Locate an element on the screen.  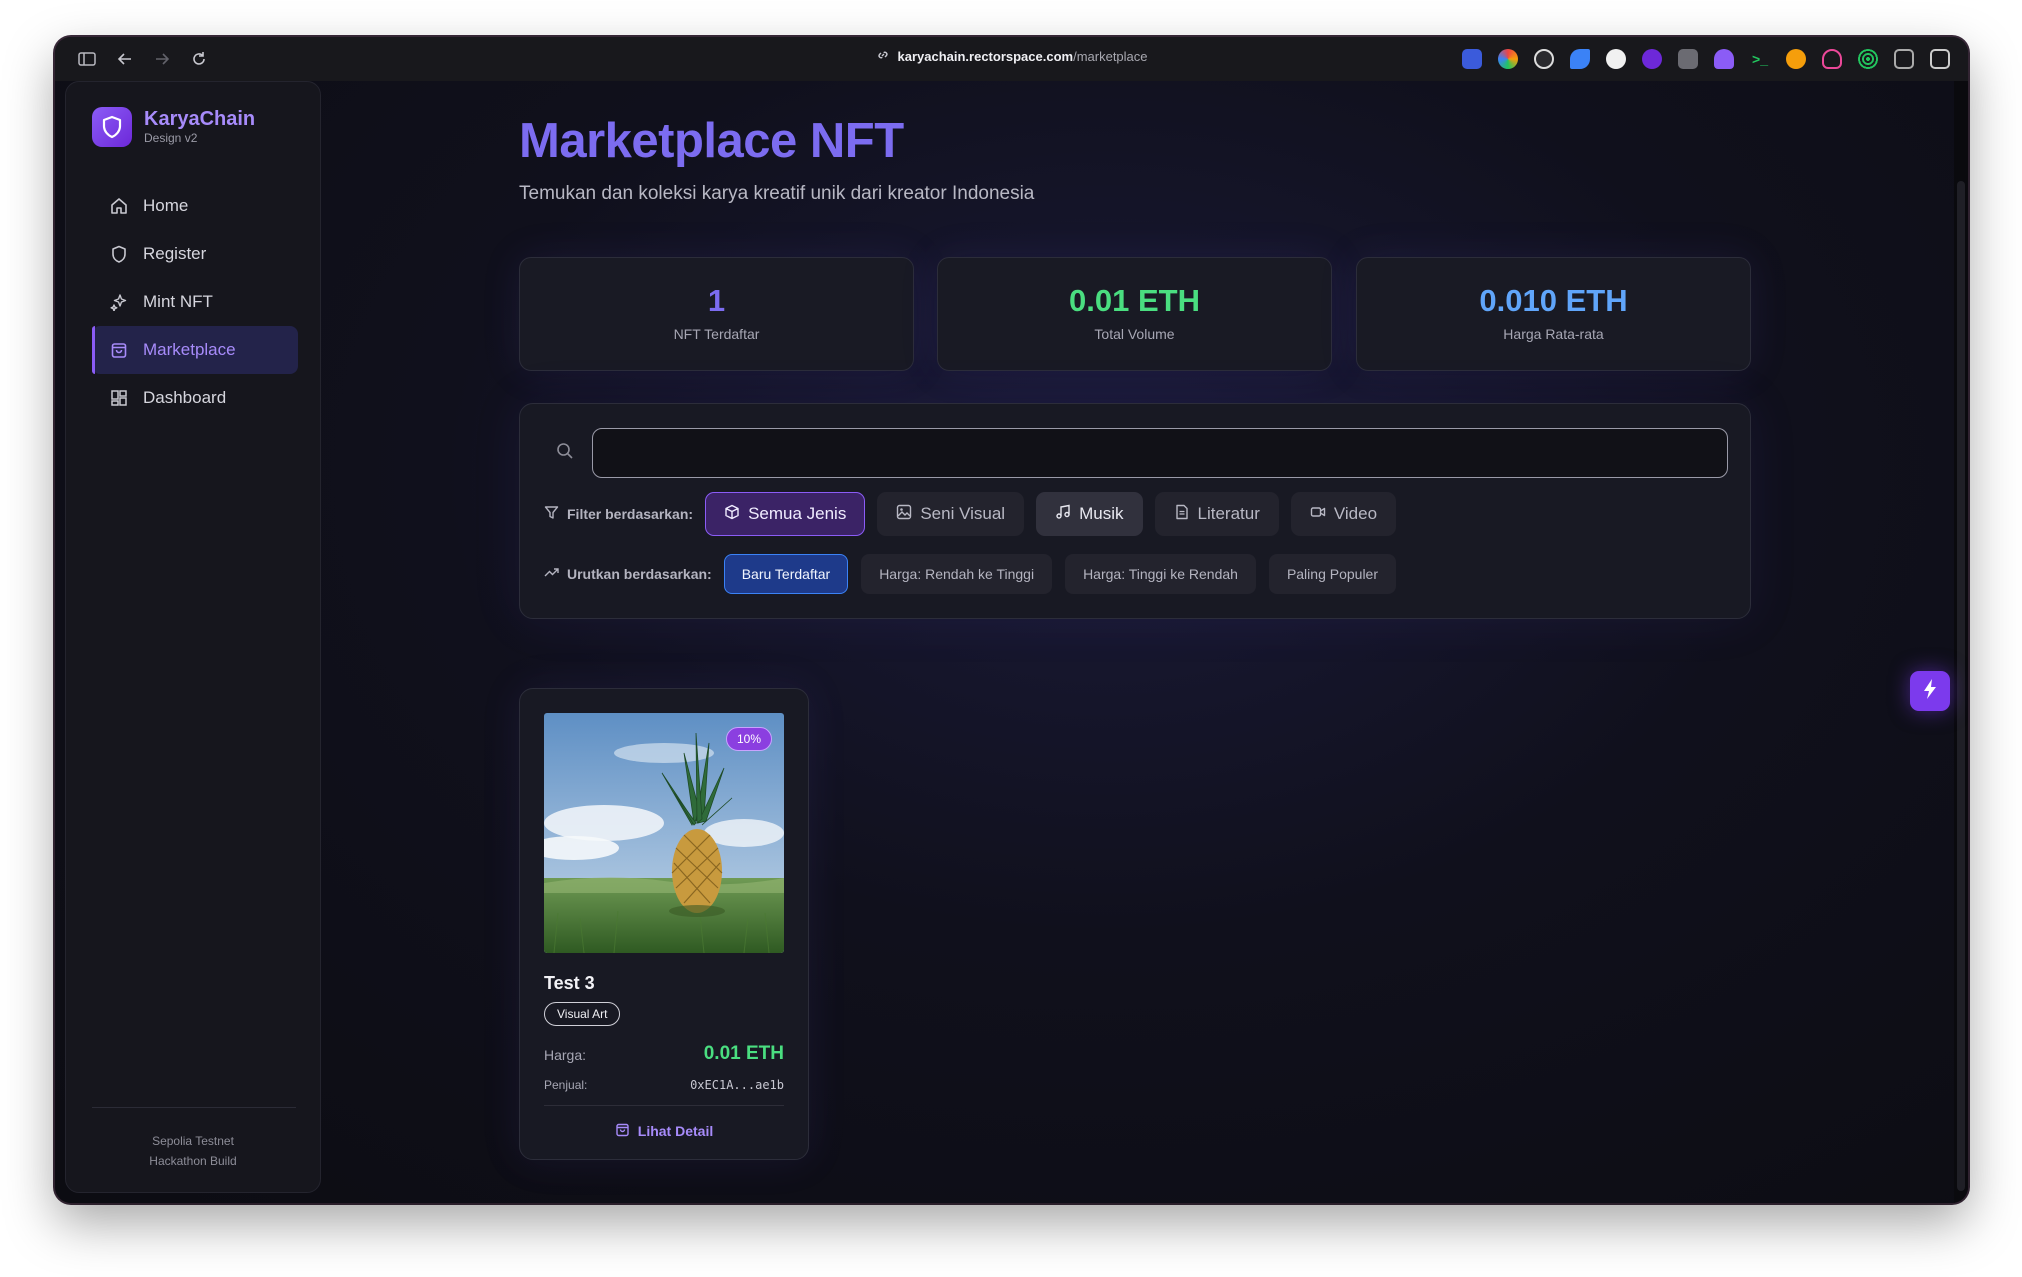
chip-label: Video is located at coordinates (1355, 513).